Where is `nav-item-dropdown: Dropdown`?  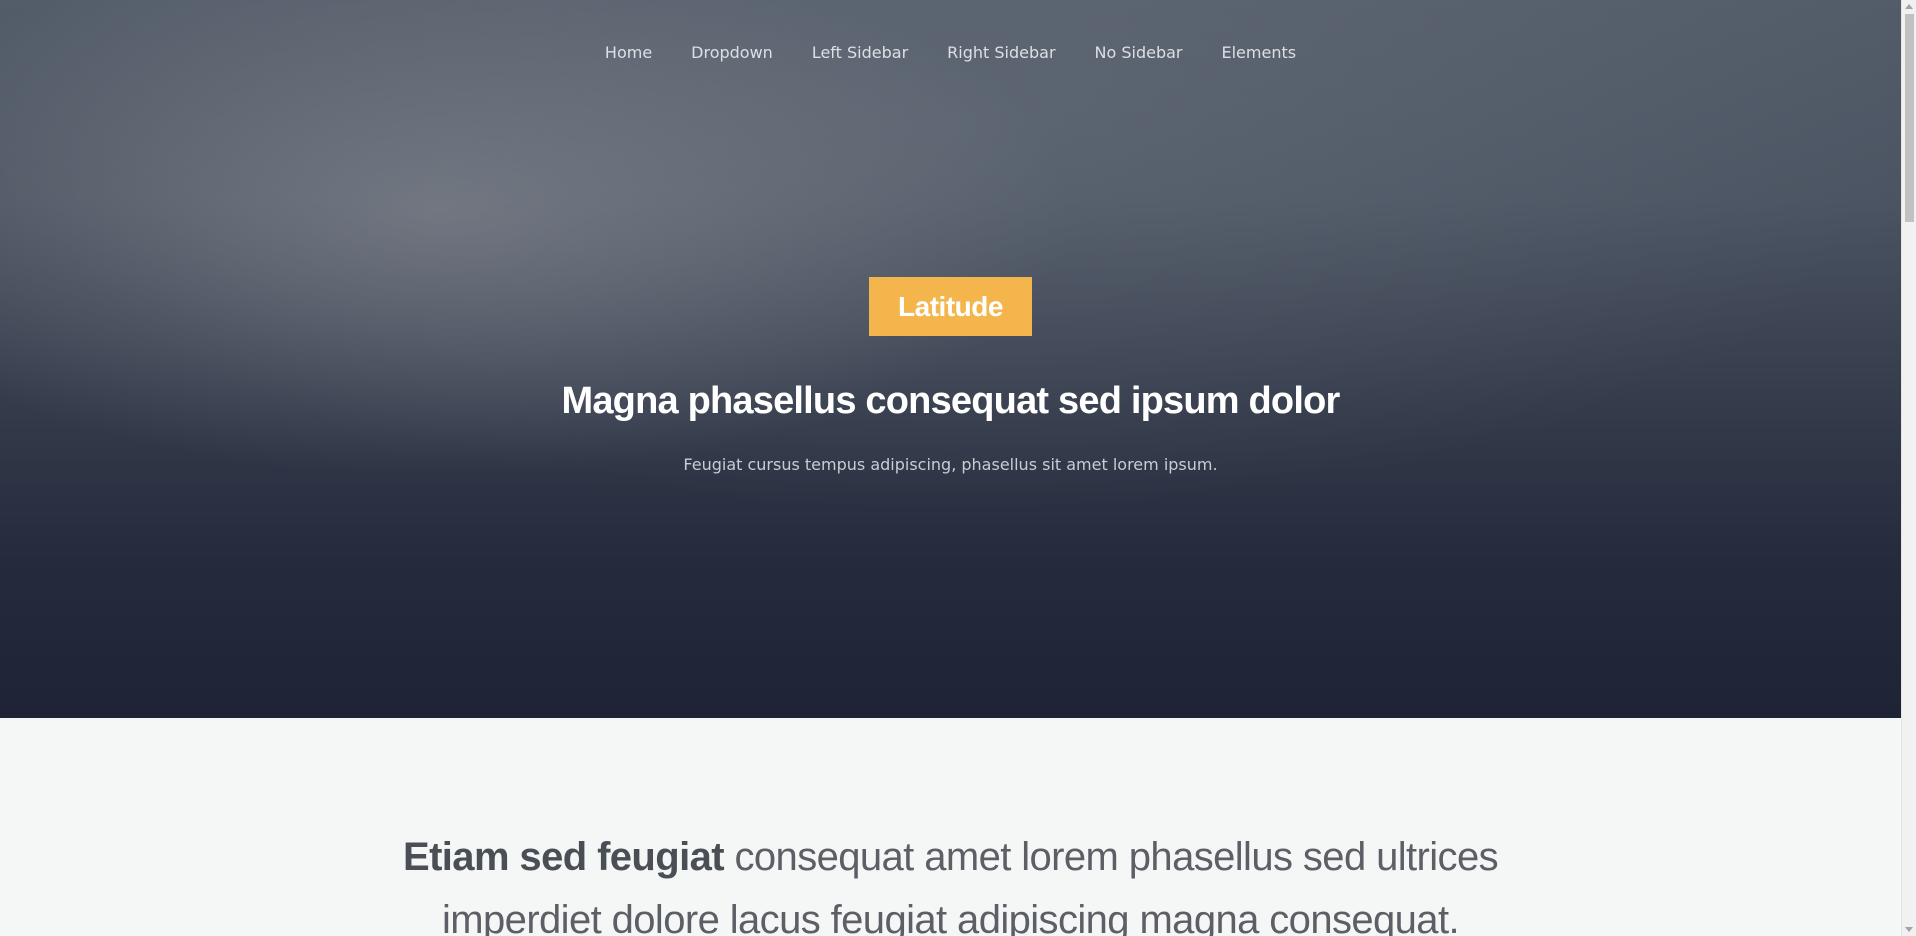 nav-item-dropdown: Dropdown is located at coordinates (732, 52).